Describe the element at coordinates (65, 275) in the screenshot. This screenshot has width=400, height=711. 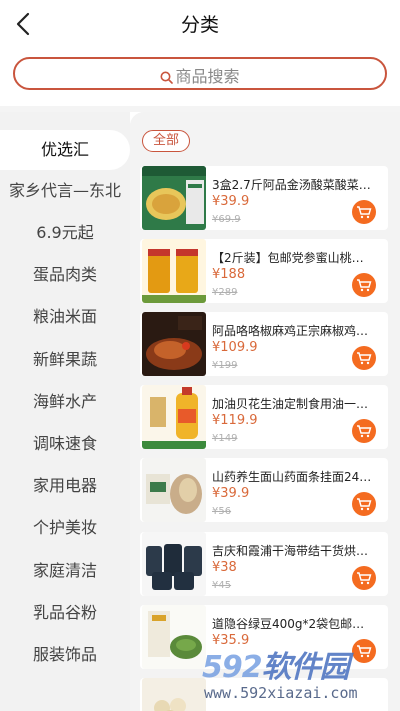
I see `sidebar-item-eggs-meat: 蛋品肉类` at that location.